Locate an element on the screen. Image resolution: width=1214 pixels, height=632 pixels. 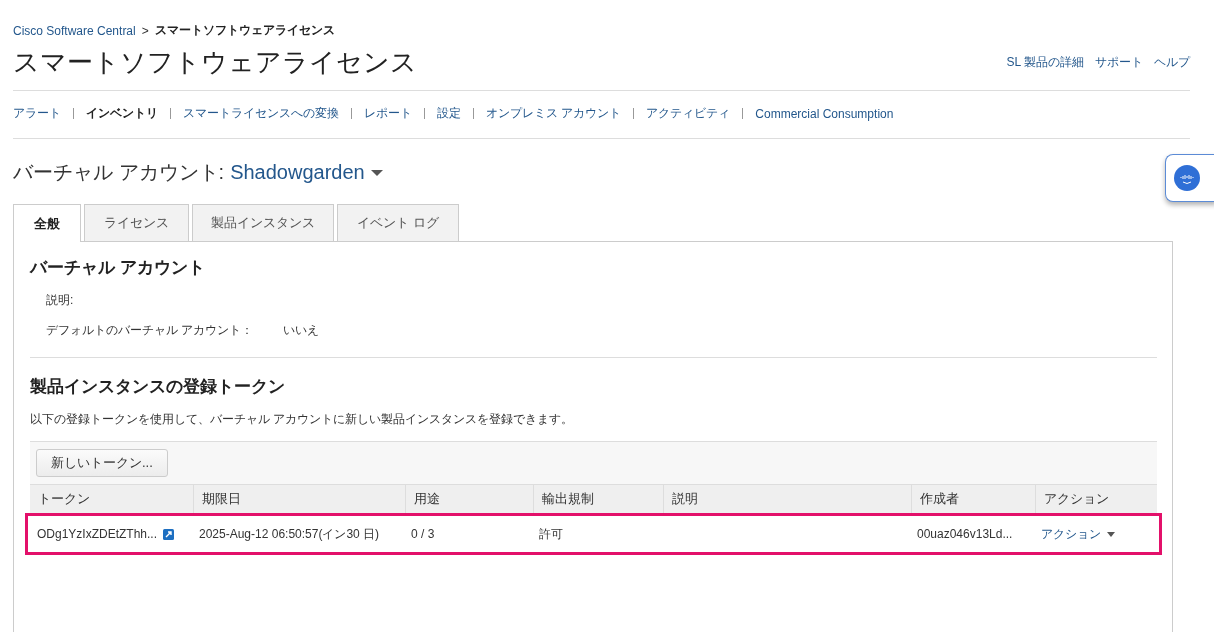
chat-button is located at coordinates (1189, 178).